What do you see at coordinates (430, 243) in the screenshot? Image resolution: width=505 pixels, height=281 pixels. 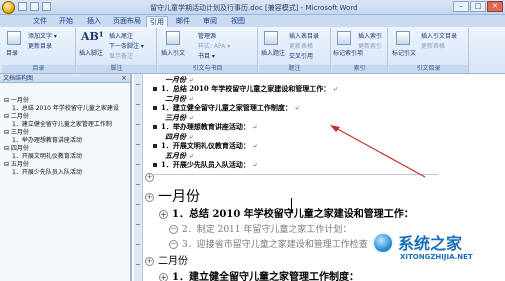 I see `watermark-text: 系统之家` at bounding box center [430, 243].